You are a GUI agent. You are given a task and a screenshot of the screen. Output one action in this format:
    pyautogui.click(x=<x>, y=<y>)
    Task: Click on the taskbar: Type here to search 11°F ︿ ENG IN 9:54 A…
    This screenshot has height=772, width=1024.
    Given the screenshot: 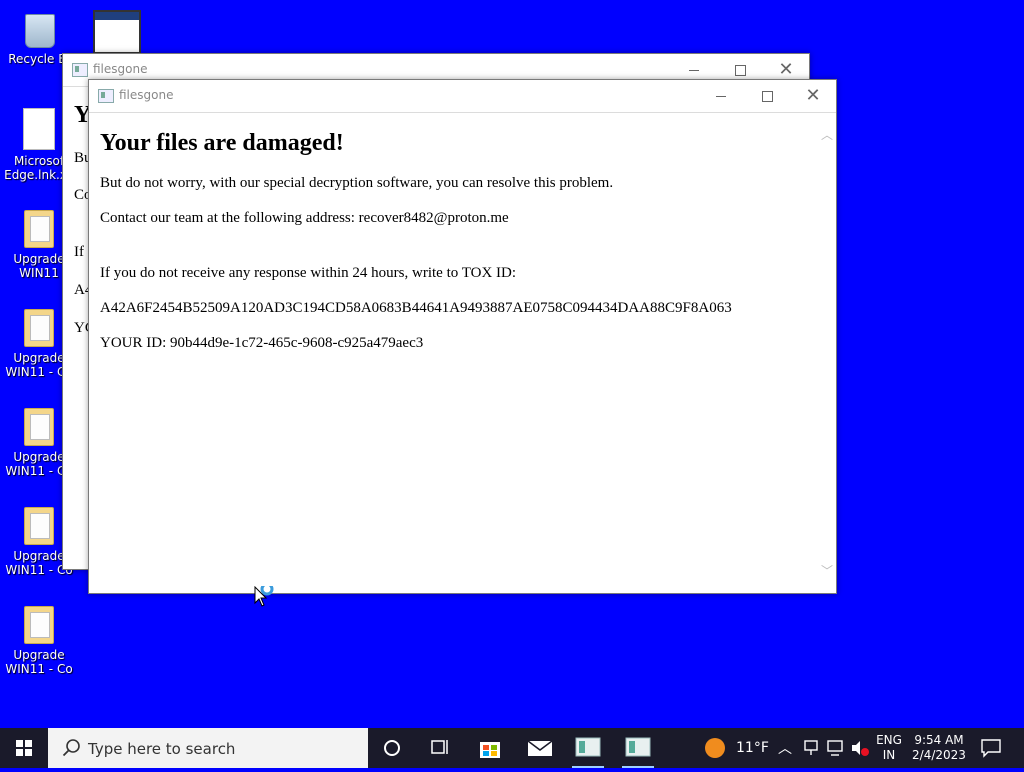 What is the action you would take?
    pyautogui.click(x=512, y=748)
    